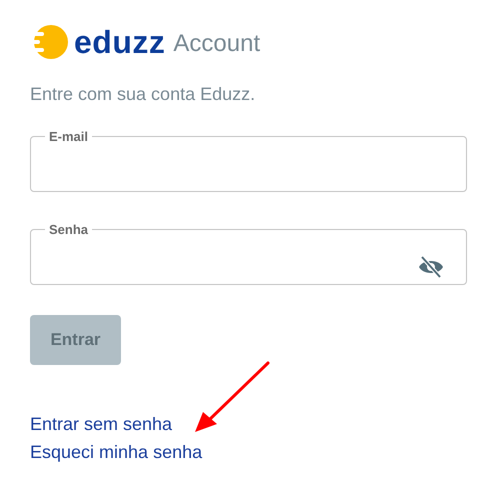 Image resolution: width=484 pixels, height=491 pixels. Describe the element at coordinates (248, 160) in the screenshot. I see `email-field: E-mail` at that location.